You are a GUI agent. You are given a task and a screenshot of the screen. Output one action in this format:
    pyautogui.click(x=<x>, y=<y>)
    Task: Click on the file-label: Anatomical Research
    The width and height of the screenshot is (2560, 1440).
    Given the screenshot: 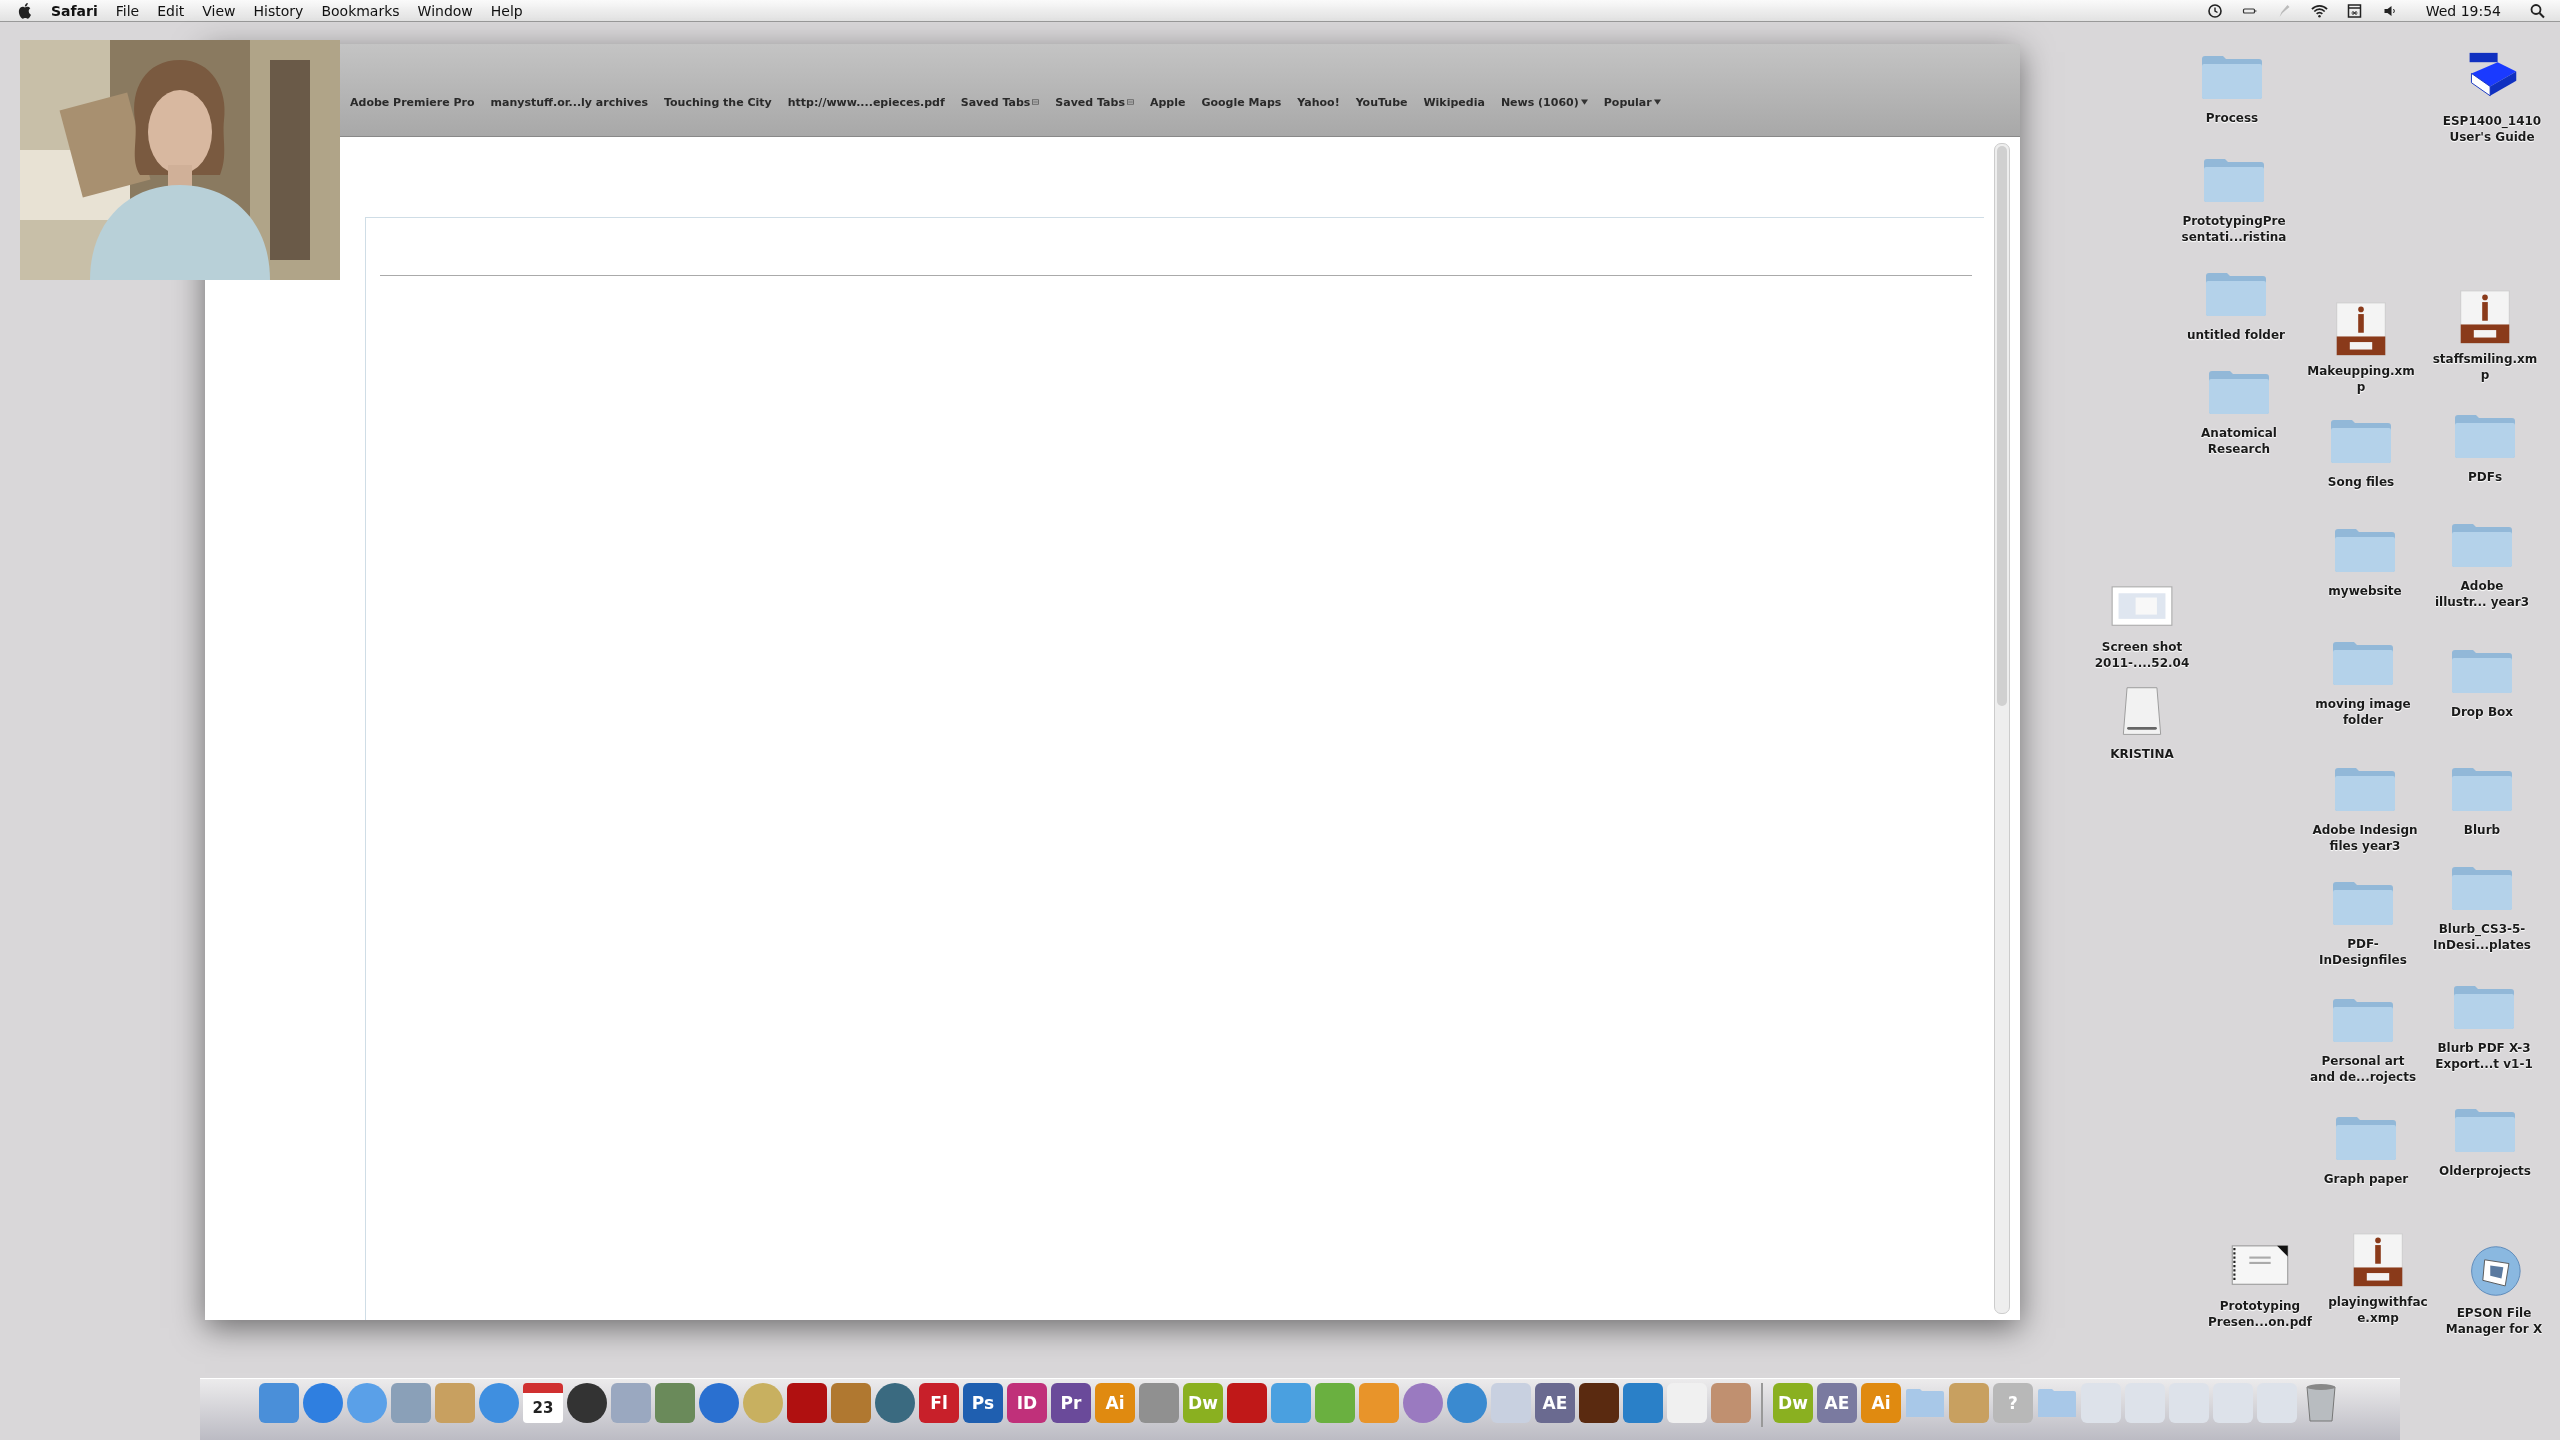 What is the action you would take?
    pyautogui.click(x=2239, y=441)
    